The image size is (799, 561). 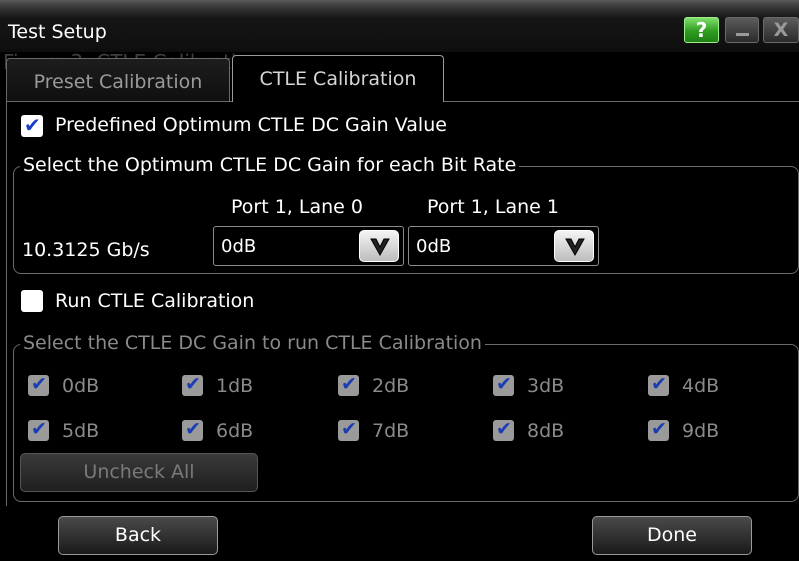 What do you see at coordinates (308, 246) in the screenshot?
I see `lane-0-gain-dropdown: 0dB` at bounding box center [308, 246].